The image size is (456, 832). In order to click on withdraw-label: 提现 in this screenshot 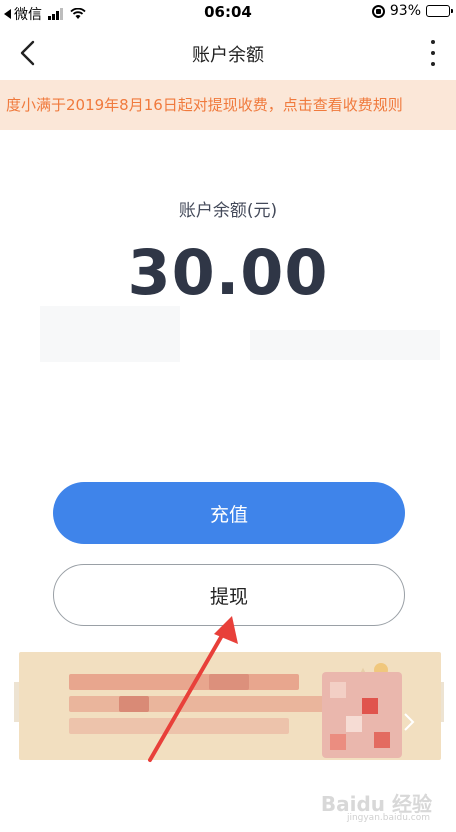, I will do `click(228, 596)`.